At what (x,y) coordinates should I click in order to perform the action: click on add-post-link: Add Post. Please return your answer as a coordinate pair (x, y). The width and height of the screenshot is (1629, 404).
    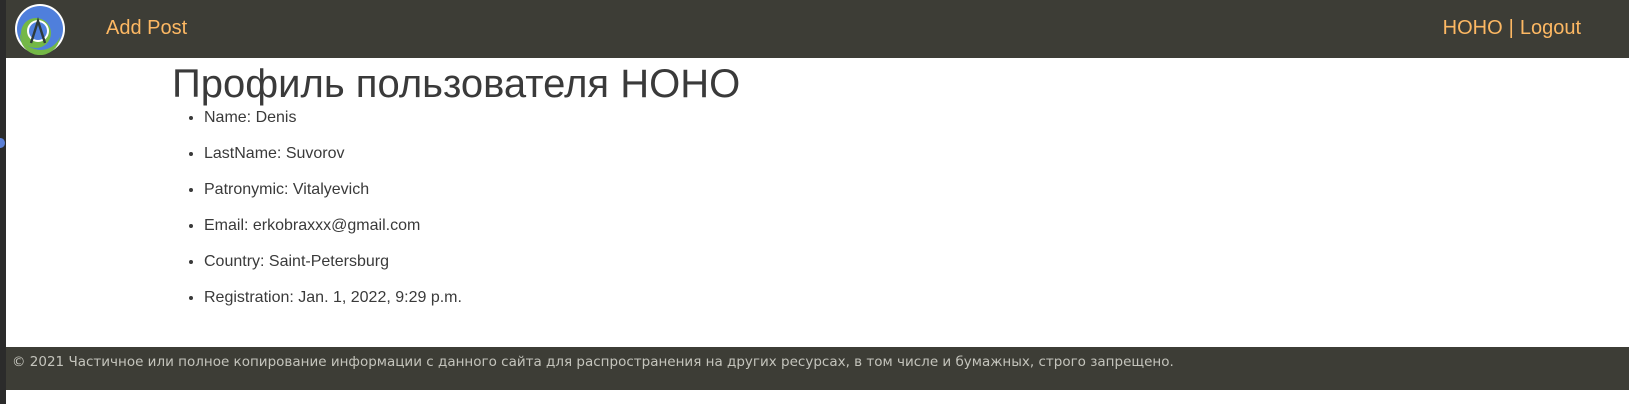
    Looking at the image, I should click on (146, 28).